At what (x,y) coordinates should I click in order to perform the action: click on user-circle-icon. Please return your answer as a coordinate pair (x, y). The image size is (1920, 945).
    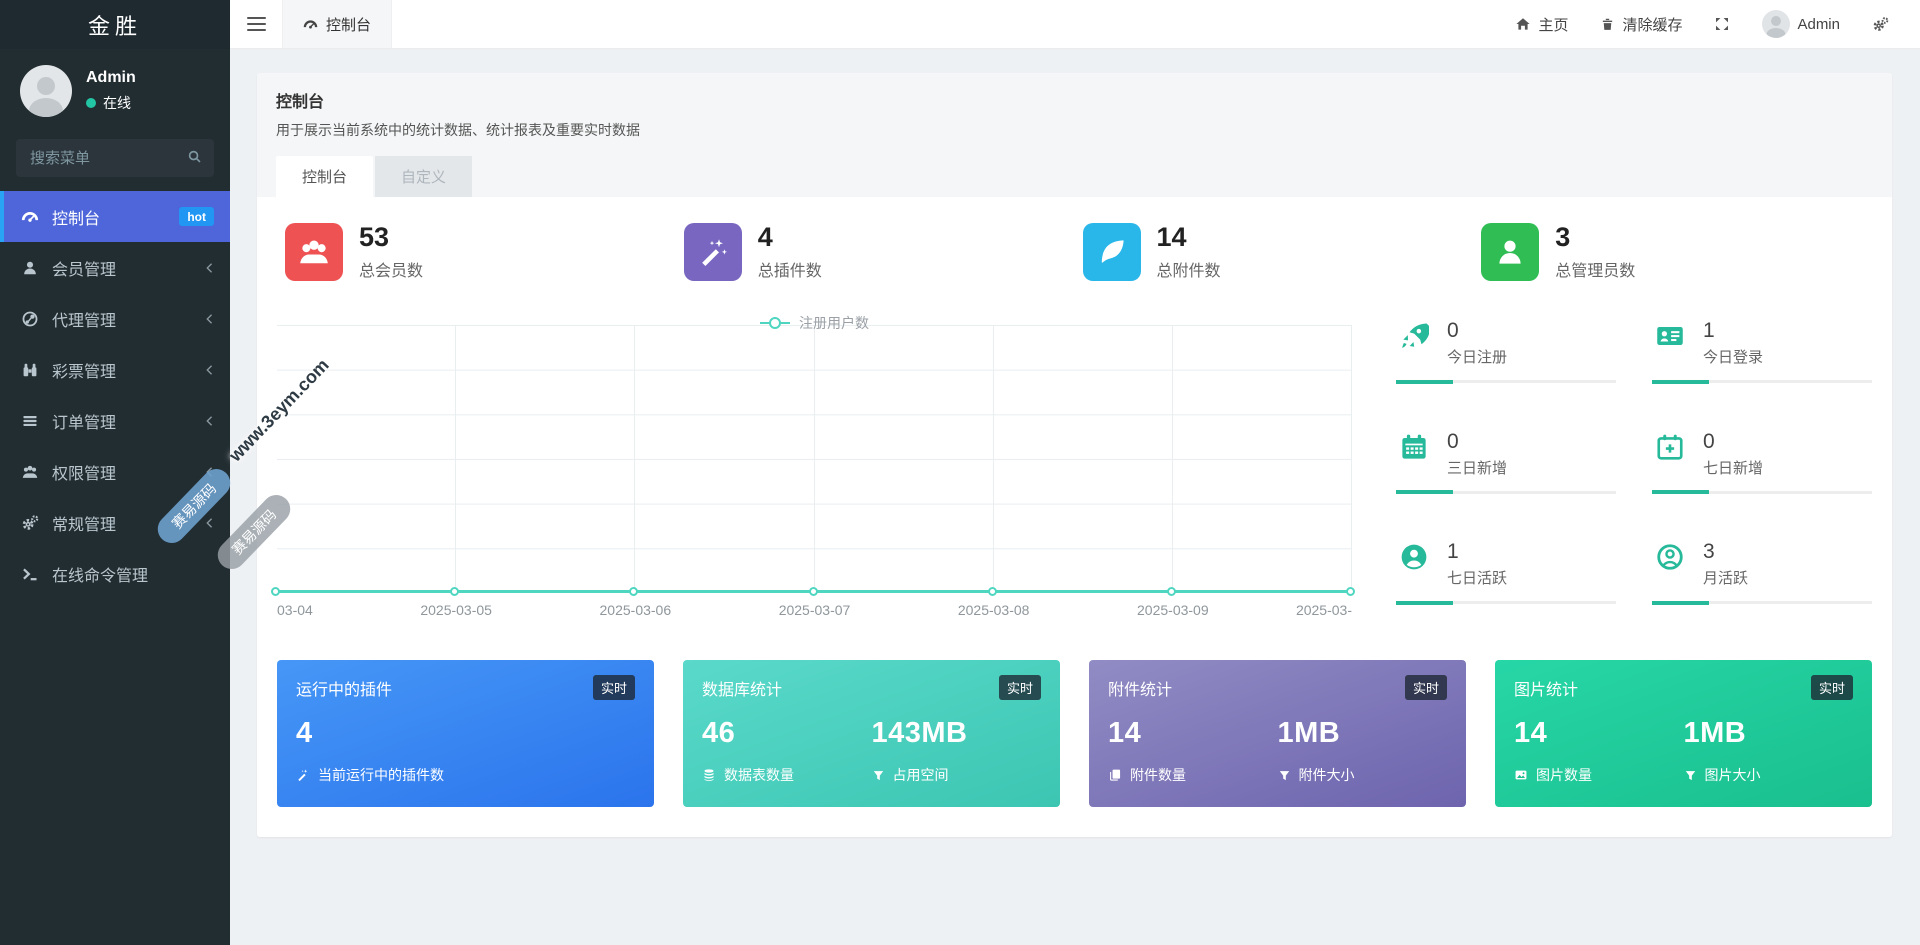
    Looking at the image, I should click on (1414, 556).